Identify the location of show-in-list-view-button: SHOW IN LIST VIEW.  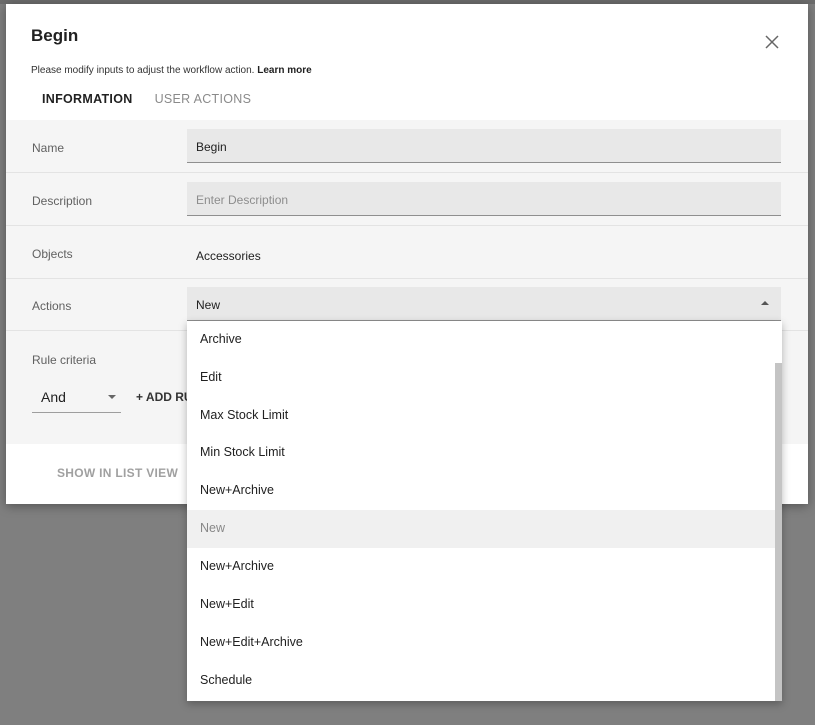
(117, 473).